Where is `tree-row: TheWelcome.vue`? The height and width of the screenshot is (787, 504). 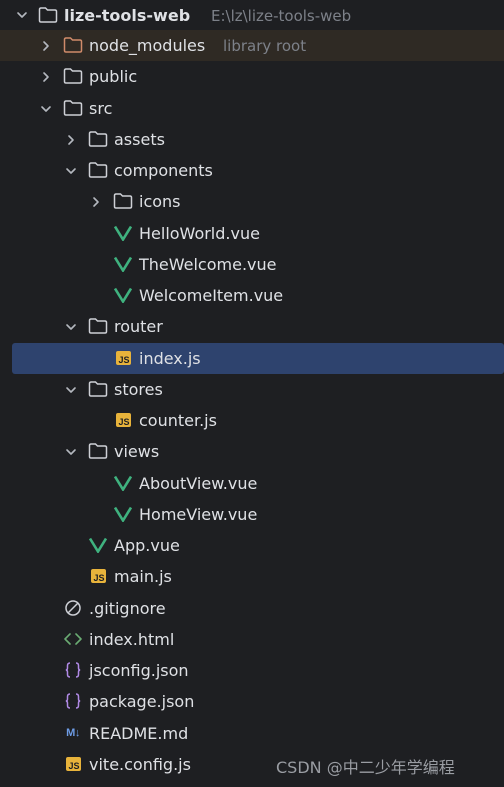 tree-row: TheWelcome.vue is located at coordinates (252, 264).